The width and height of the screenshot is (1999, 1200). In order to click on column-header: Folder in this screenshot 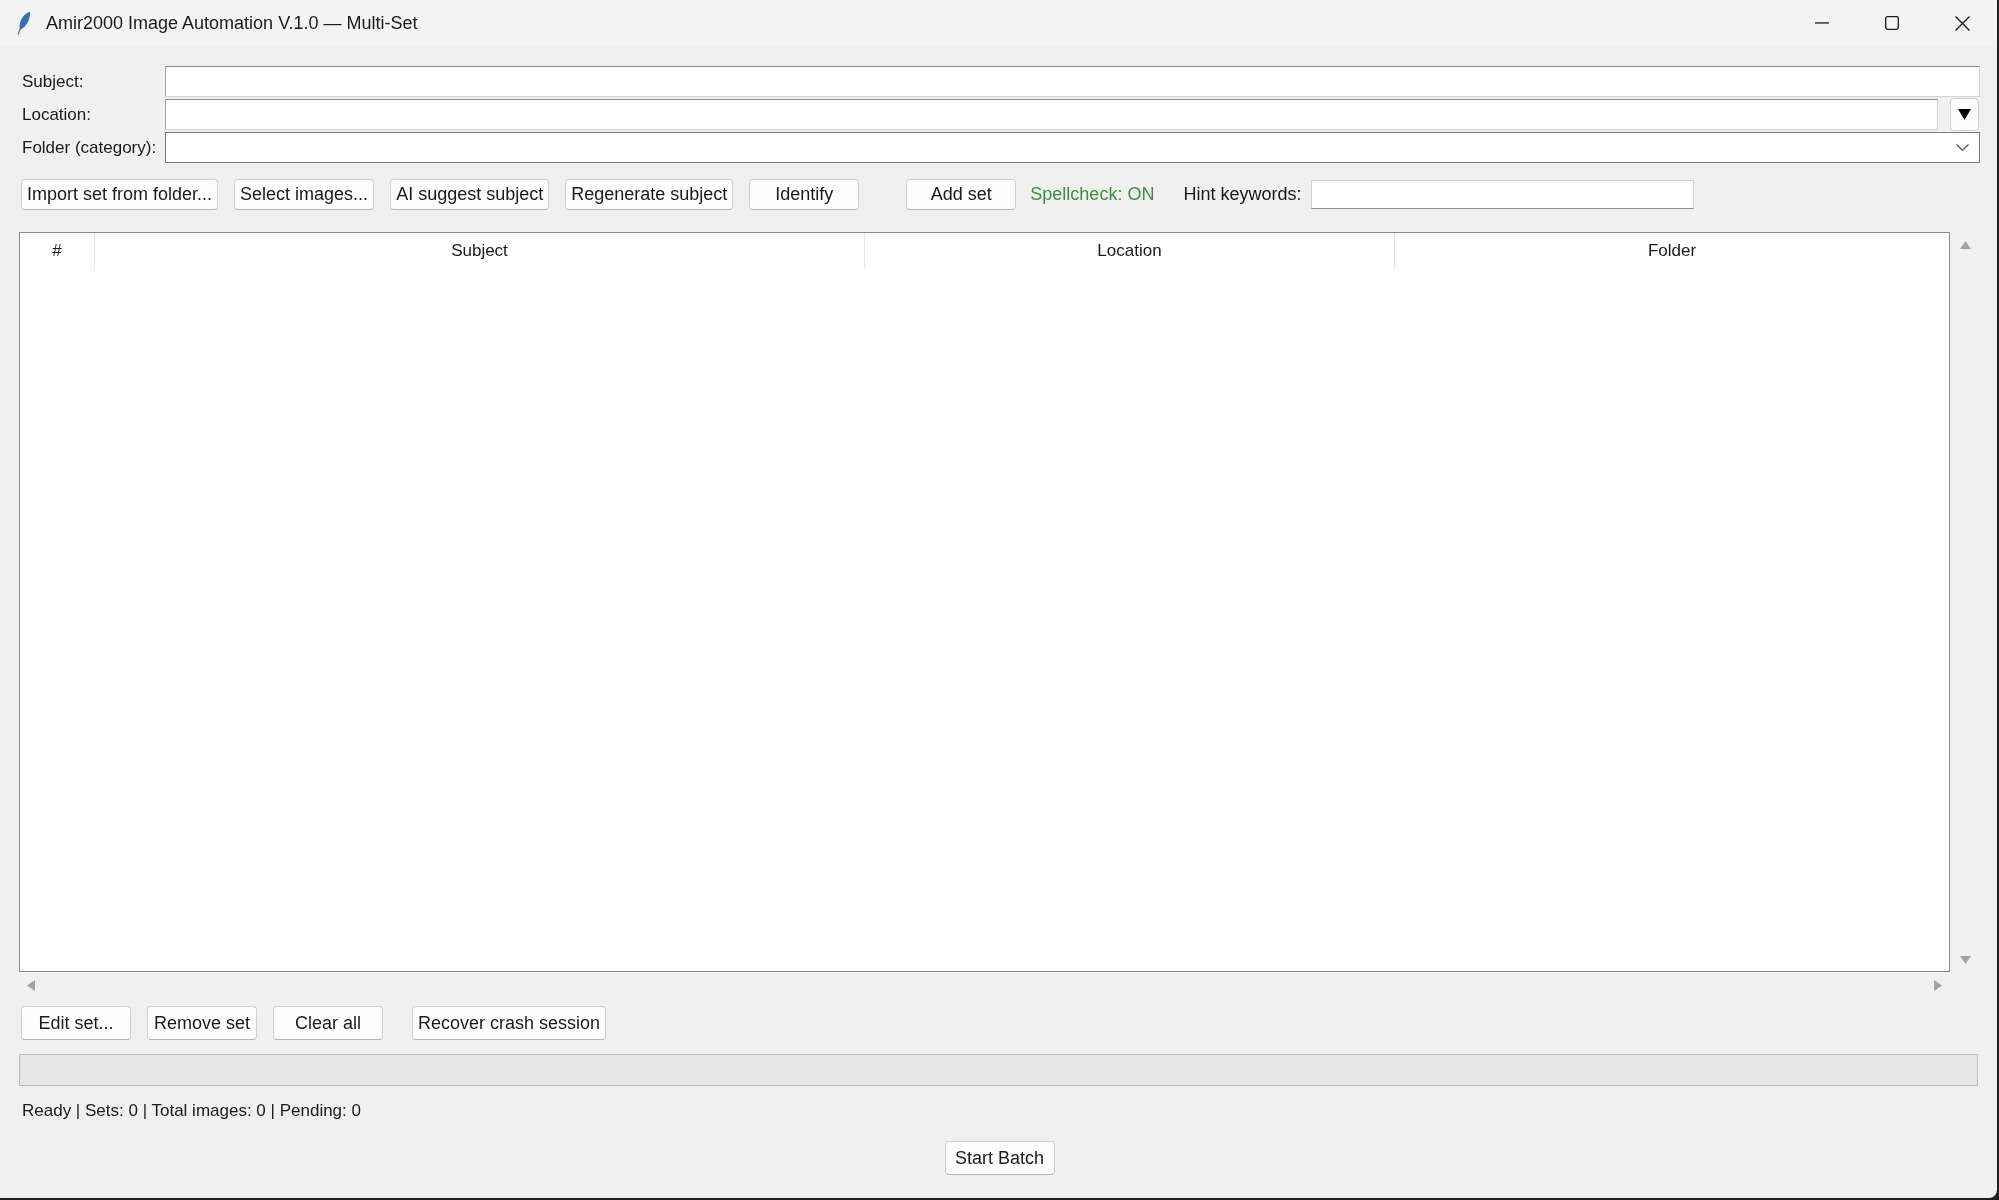, I will do `click(1672, 251)`.